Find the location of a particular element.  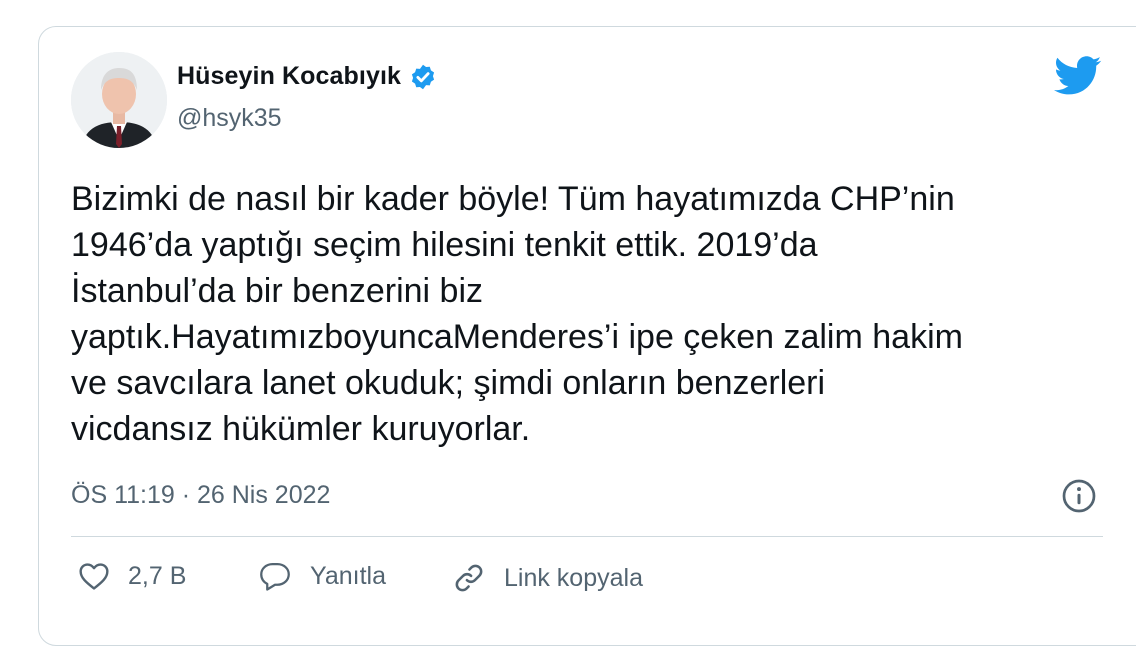

copy-link-label: Link kopyala is located at coordinates (573, 577).